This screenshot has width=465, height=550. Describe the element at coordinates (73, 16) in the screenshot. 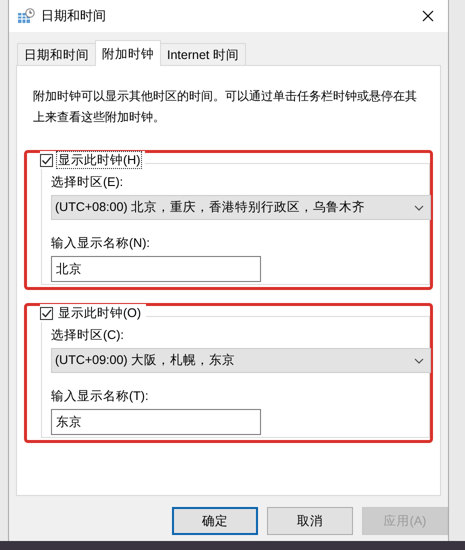

I see `window-title: 日期和时间` at that location.